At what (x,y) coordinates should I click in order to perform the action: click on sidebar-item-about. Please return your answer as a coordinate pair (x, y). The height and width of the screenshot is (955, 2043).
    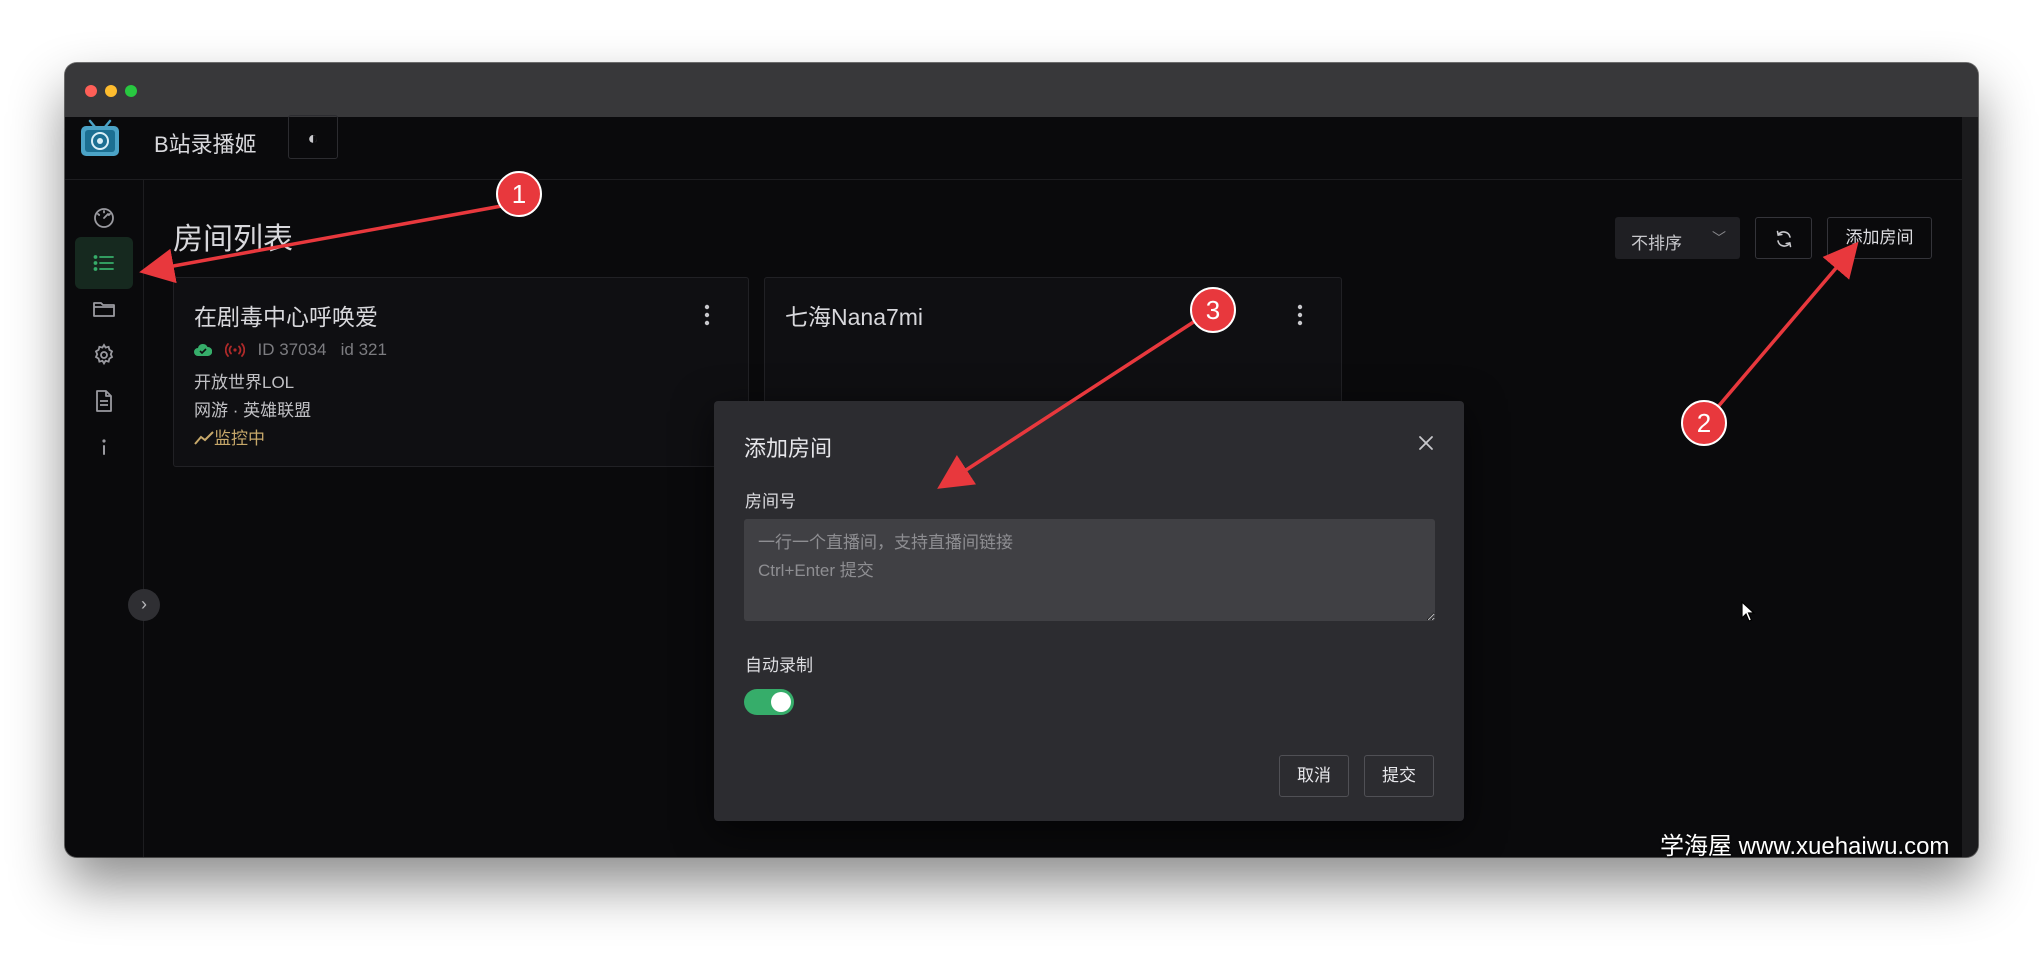
    Looking at the image, I should click on (104, 447).